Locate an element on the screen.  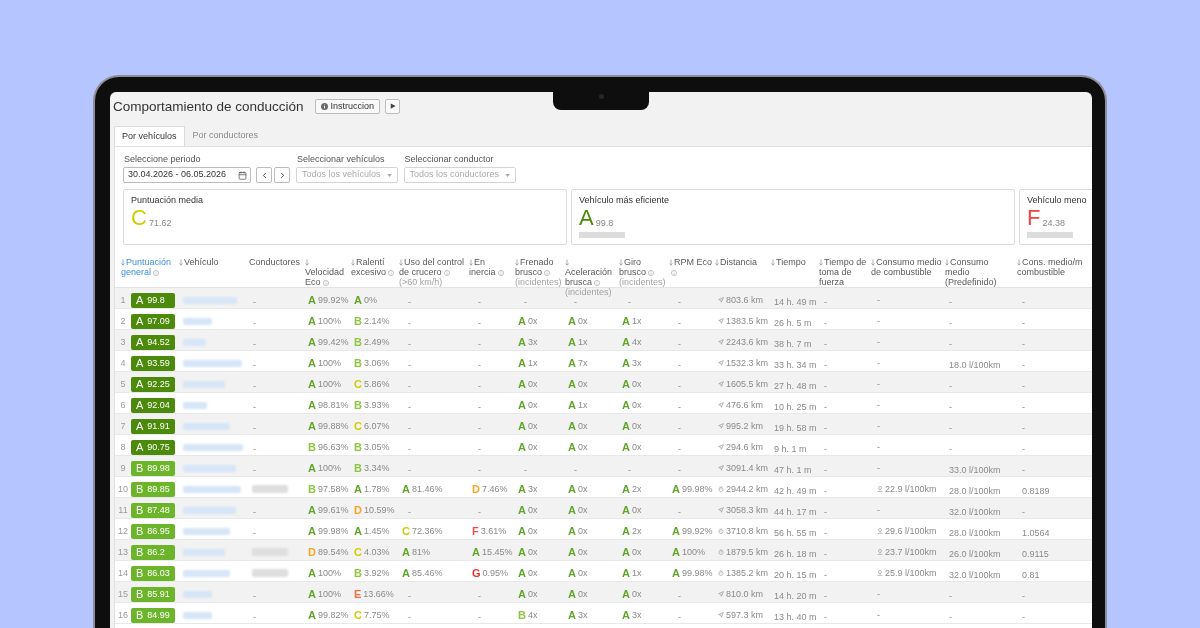
metric-value: 1.45% is located at coordinates (376, 531).